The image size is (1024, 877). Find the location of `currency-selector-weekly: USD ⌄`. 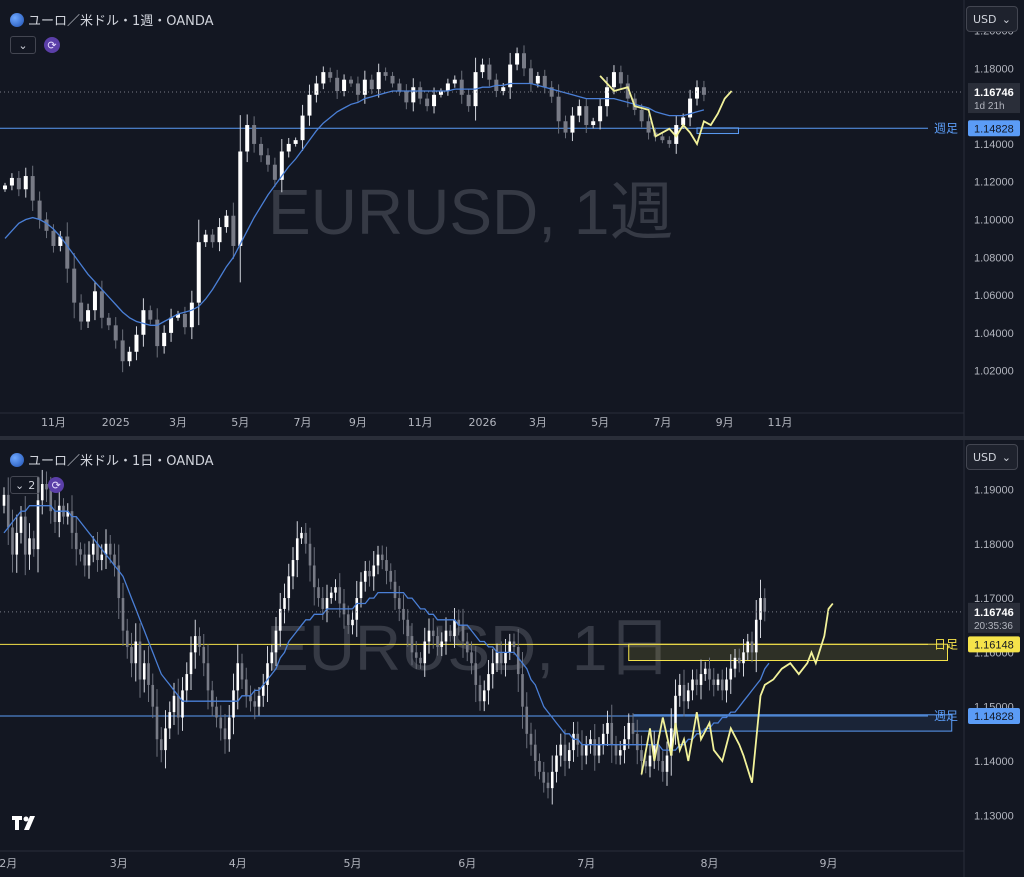

currency-selector-weekly: USD ⌄ is located at coordinates (992, 19).